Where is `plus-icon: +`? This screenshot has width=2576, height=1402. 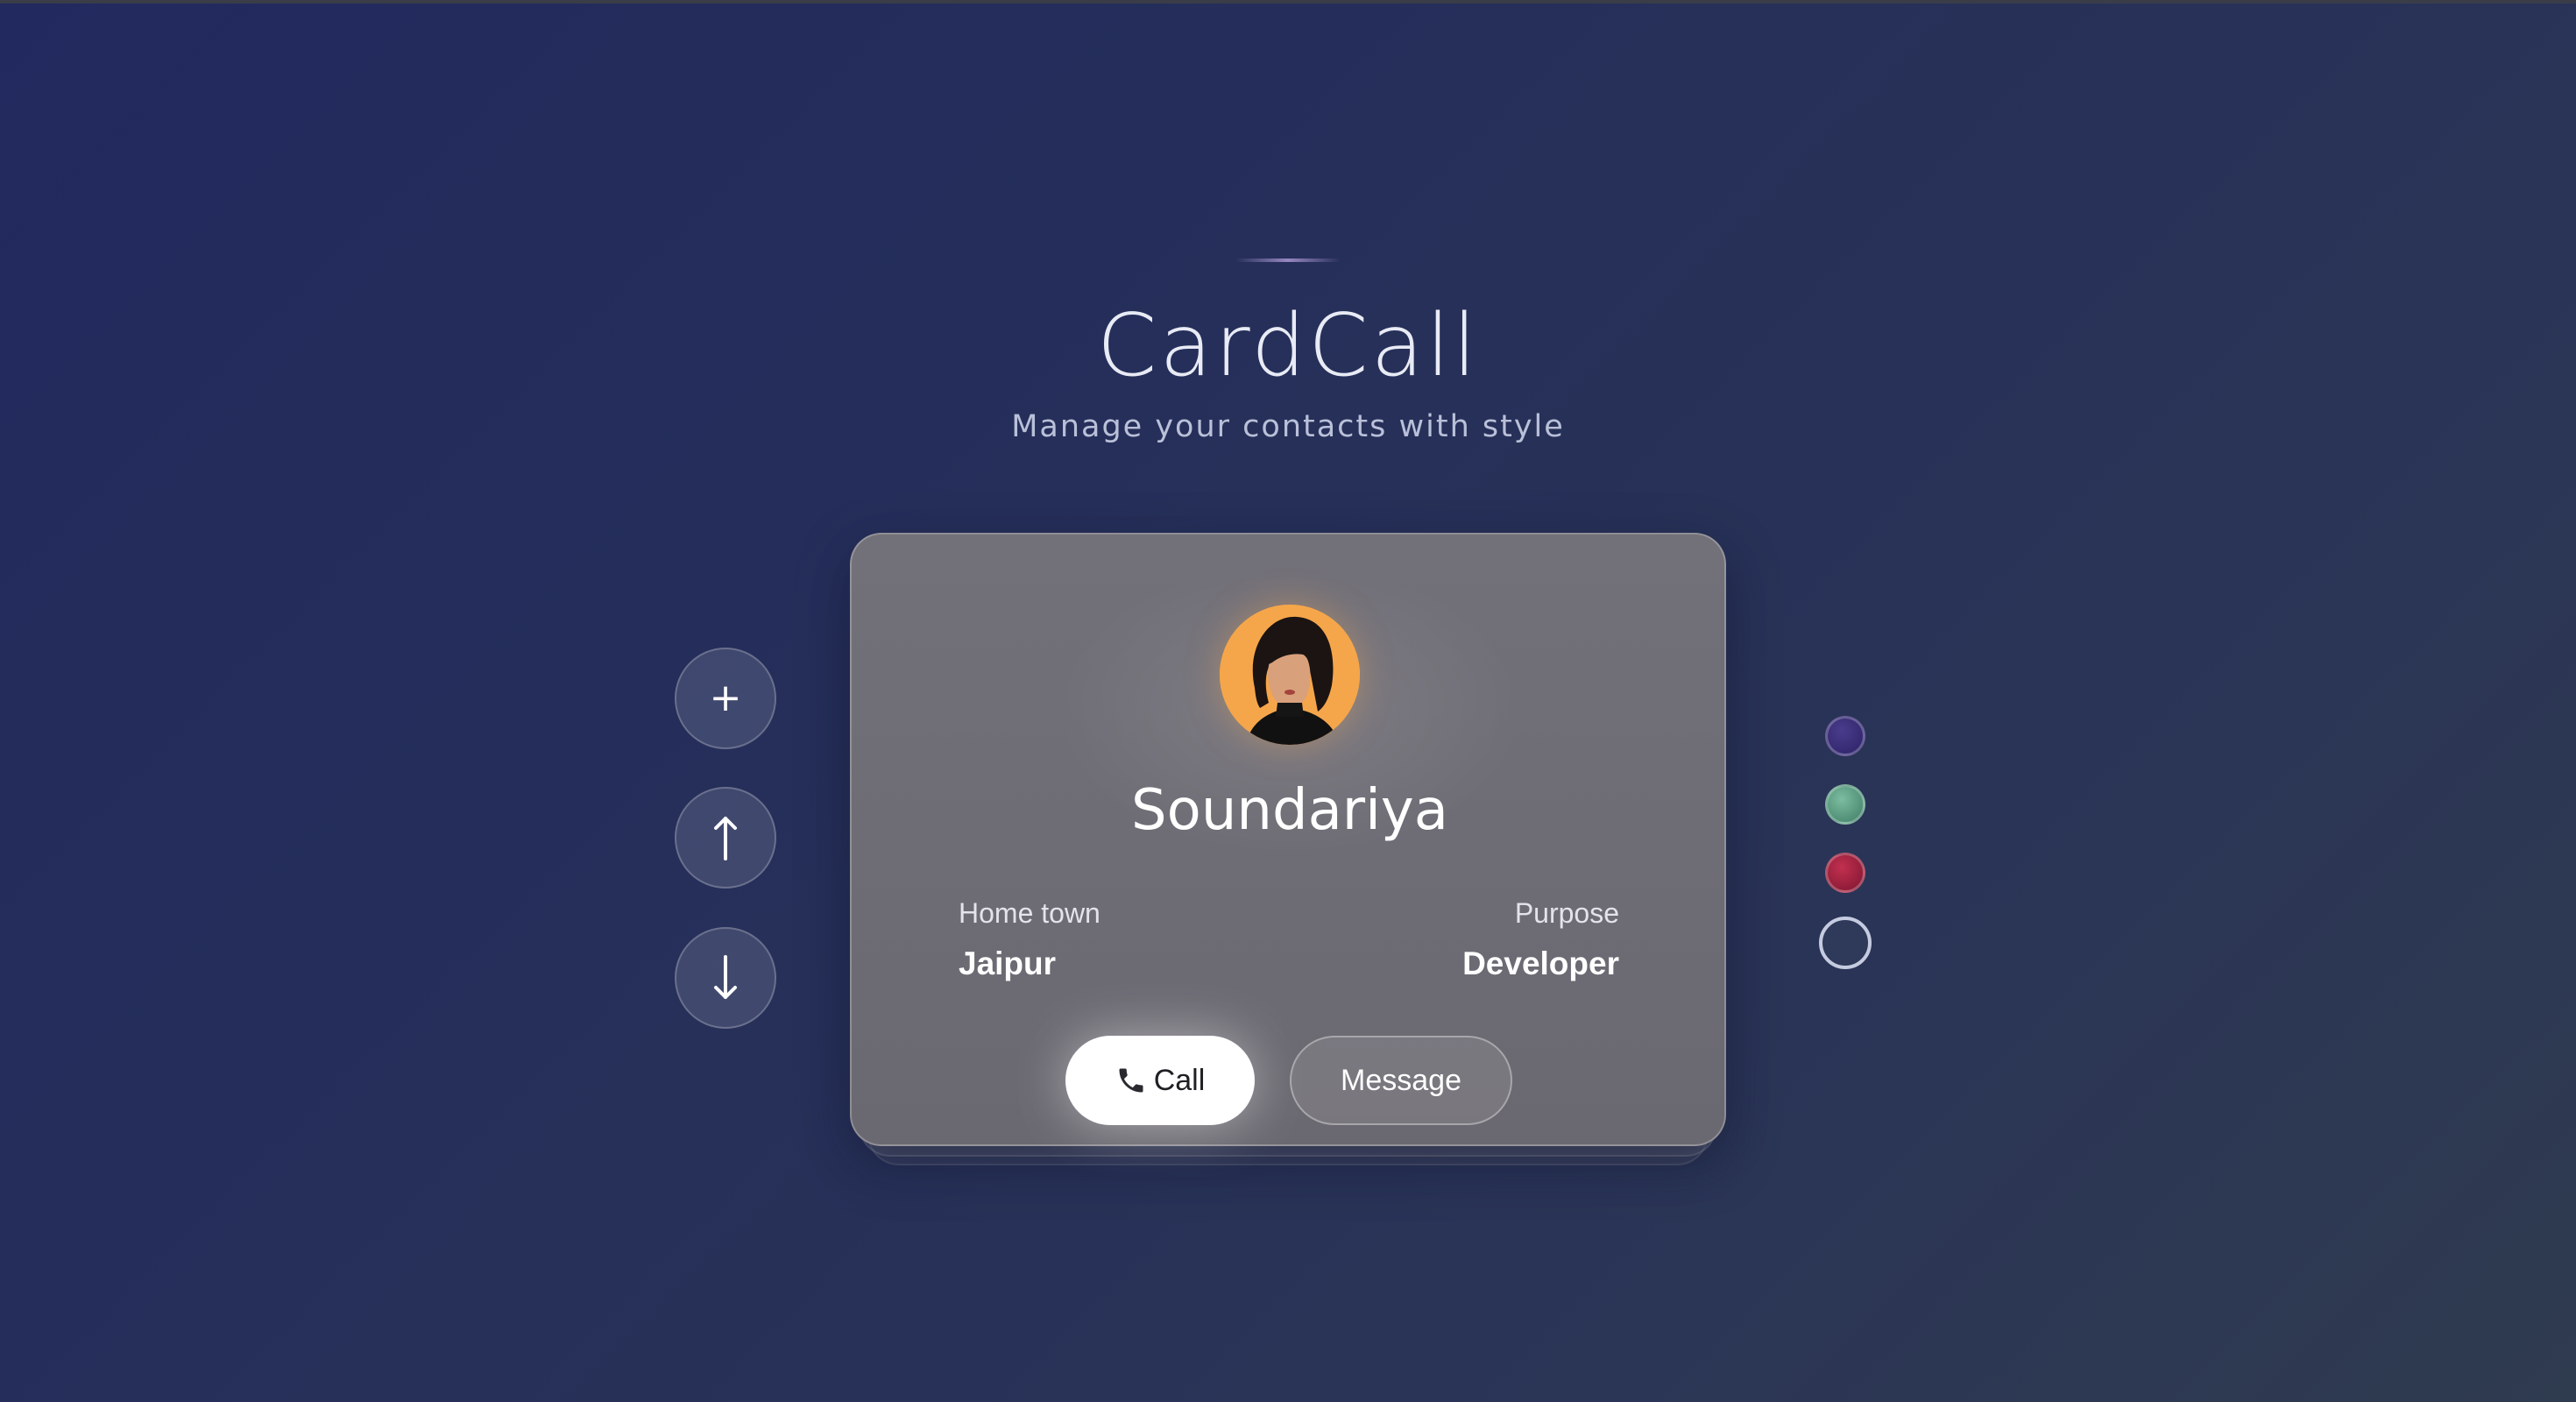 plus-icon: + is located at coordinates (725, 698).